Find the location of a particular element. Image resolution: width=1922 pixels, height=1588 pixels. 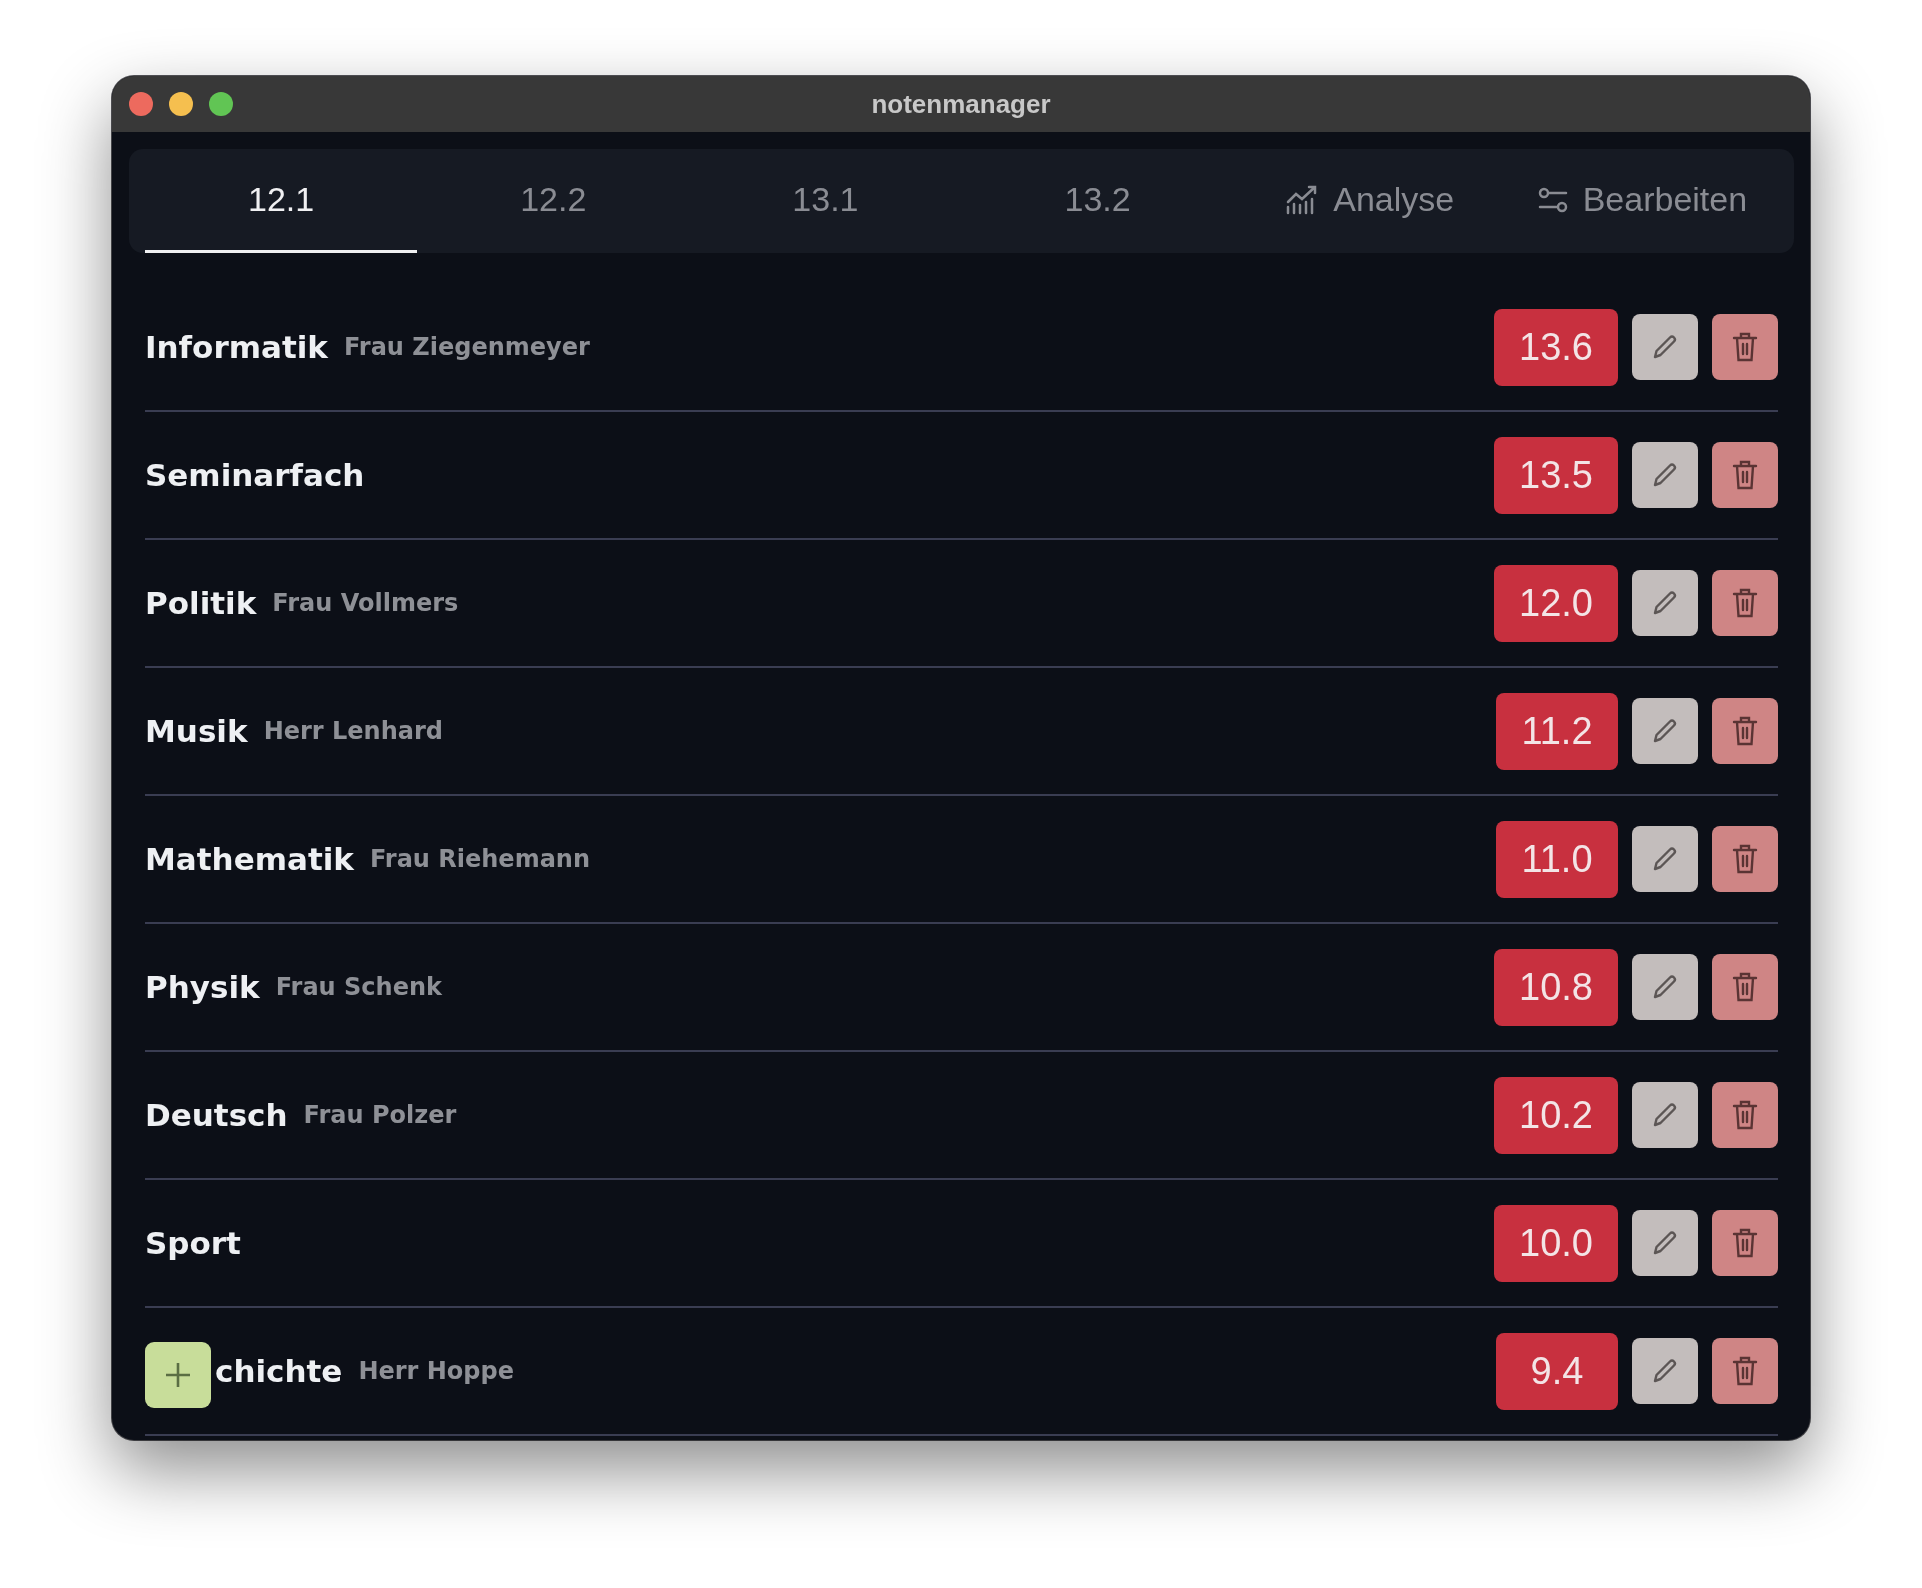

subject-name: Informatik is located at coordinates (236, 347).